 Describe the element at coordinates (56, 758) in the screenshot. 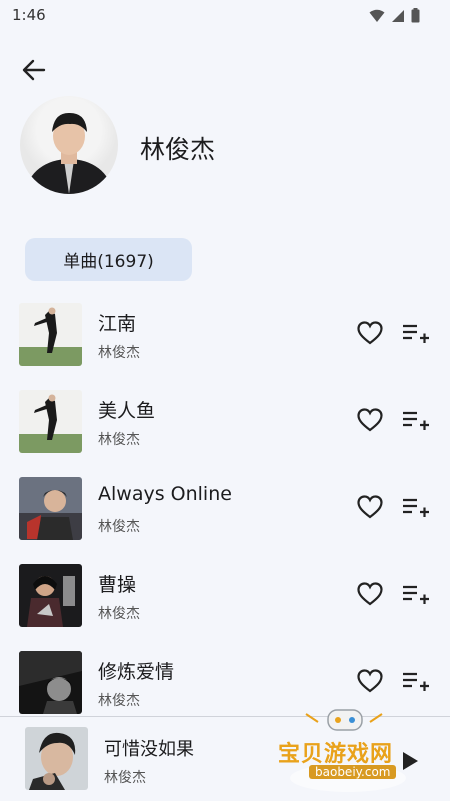

I see `now-playing-cover` at that location.